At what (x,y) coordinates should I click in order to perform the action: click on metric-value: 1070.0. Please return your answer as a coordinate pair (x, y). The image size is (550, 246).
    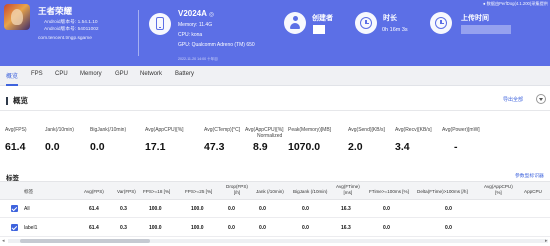
    Looking at the image, I should click on (304, 147).